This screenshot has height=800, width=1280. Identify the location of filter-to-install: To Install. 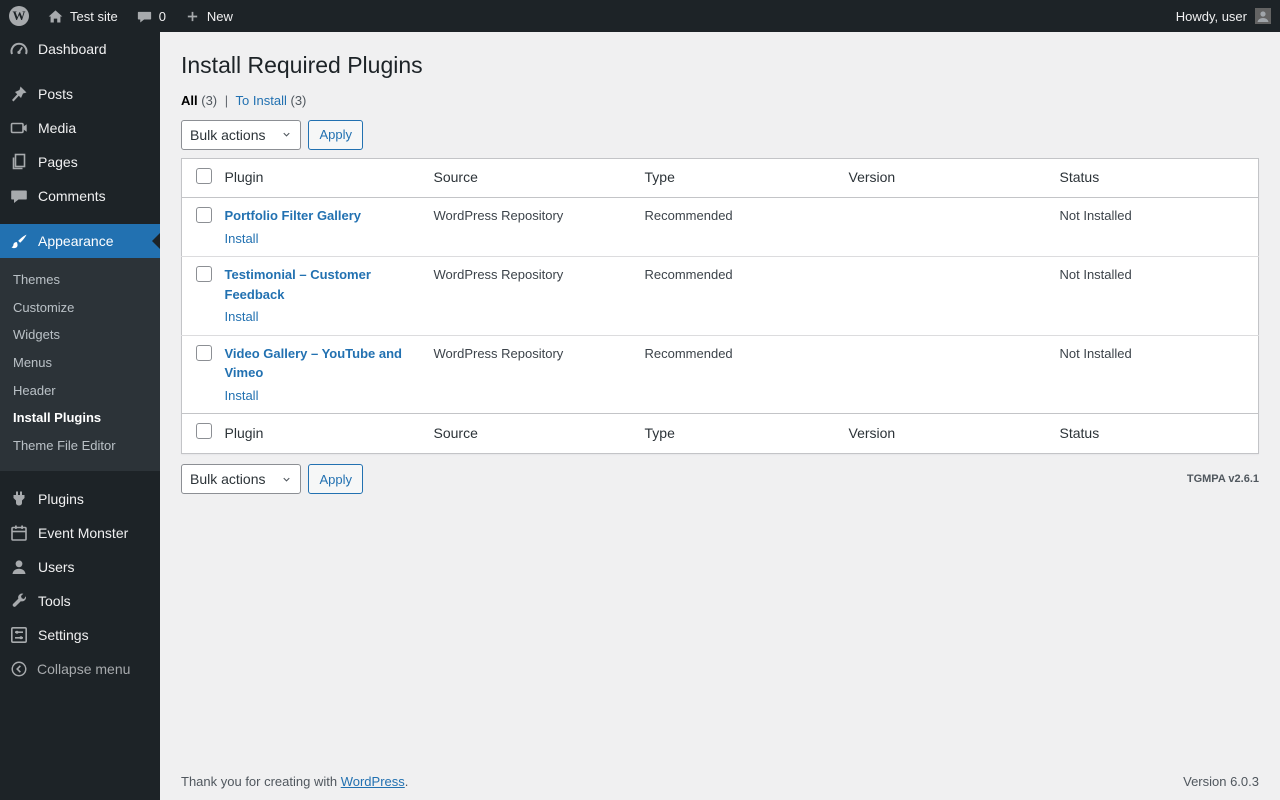
(261, 100).